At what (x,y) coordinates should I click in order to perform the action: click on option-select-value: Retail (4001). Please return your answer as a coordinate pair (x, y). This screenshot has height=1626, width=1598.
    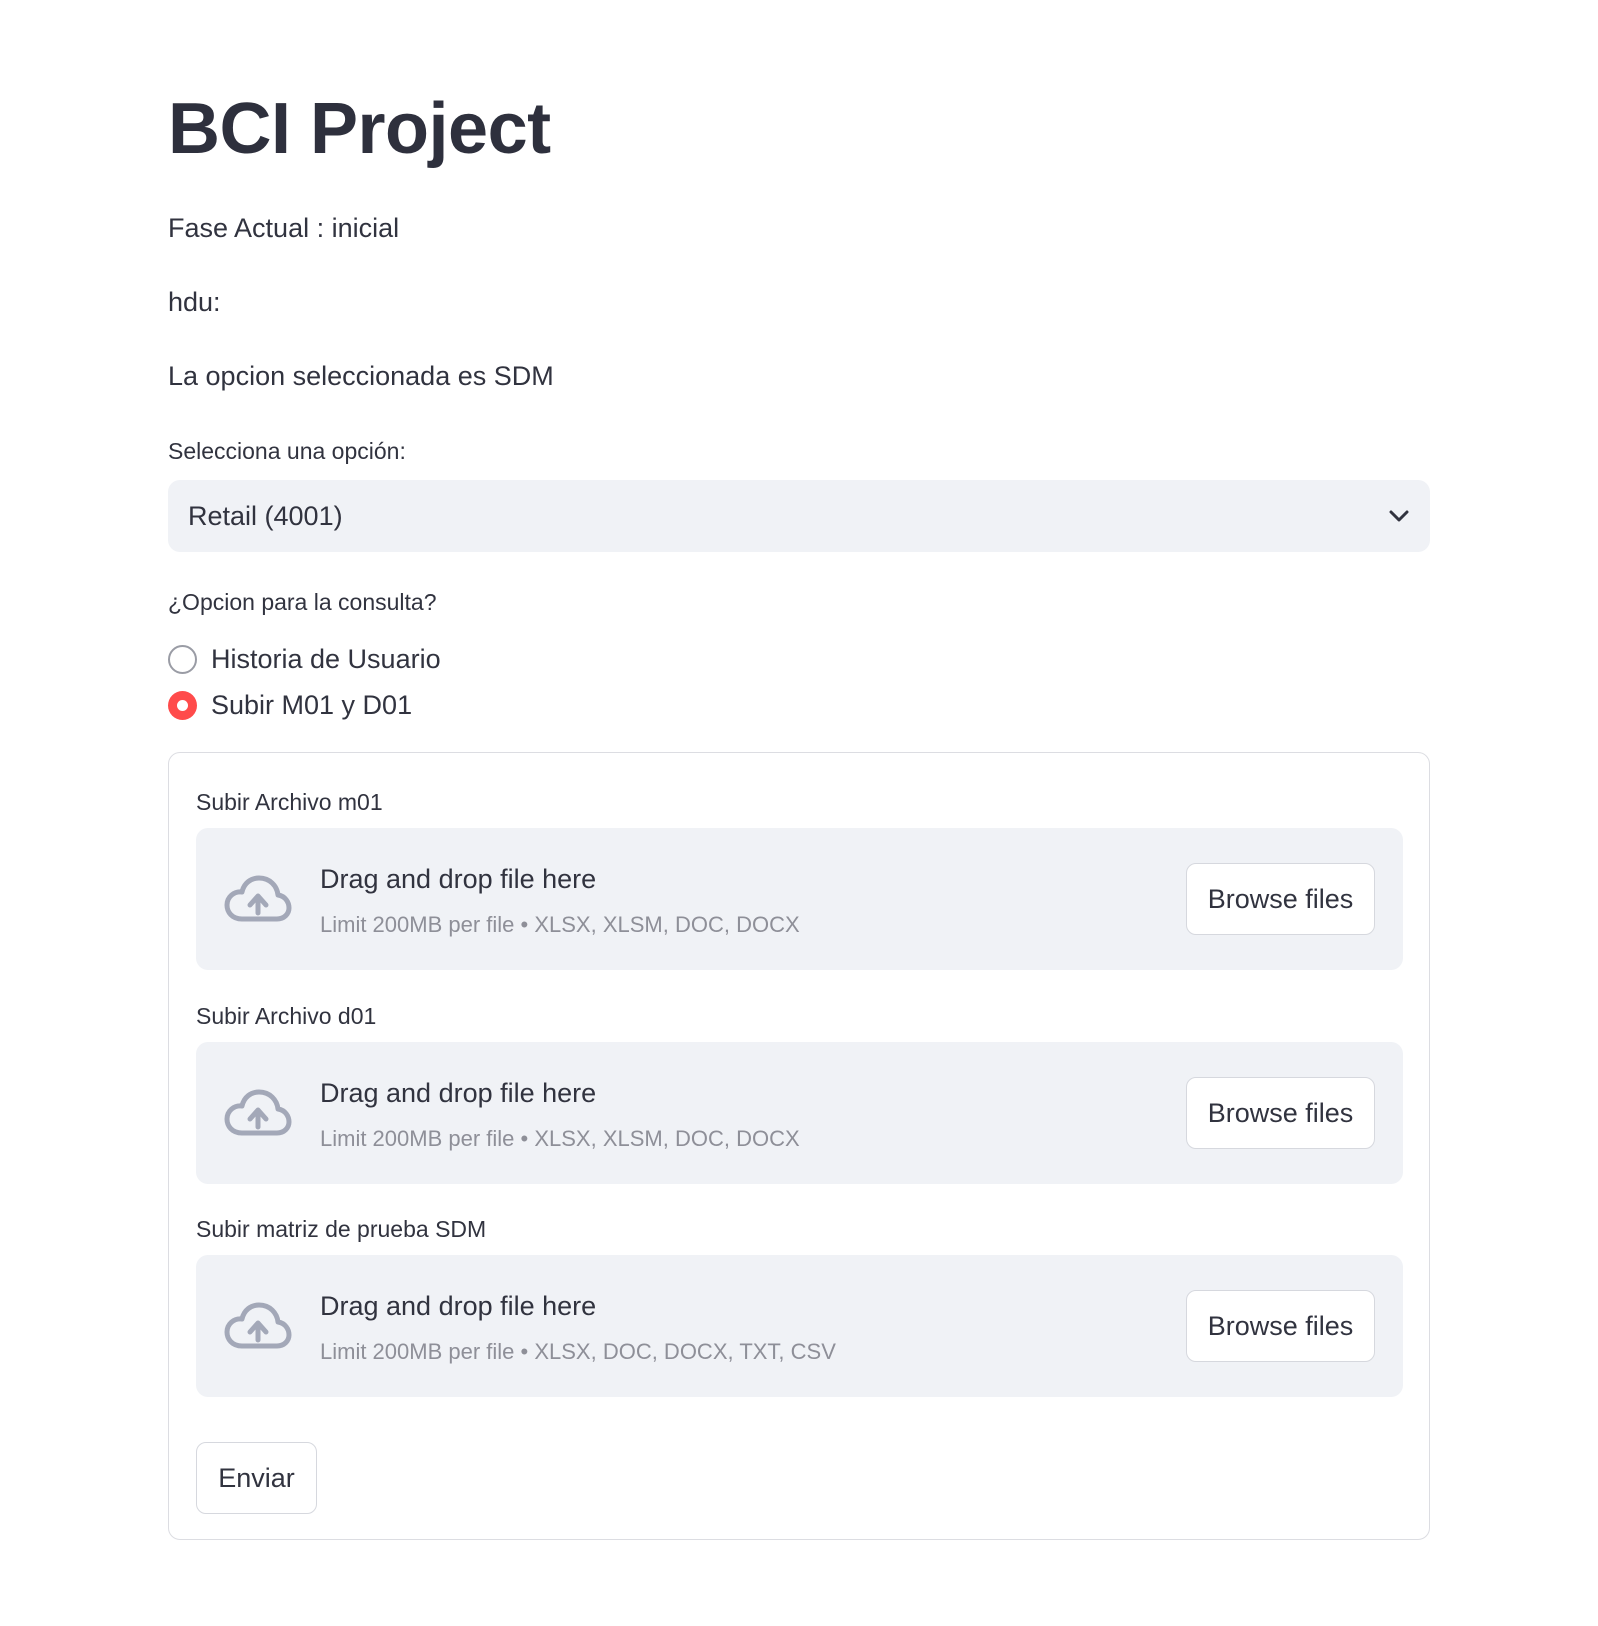
    Looking at the image, I should click on (265, 515).